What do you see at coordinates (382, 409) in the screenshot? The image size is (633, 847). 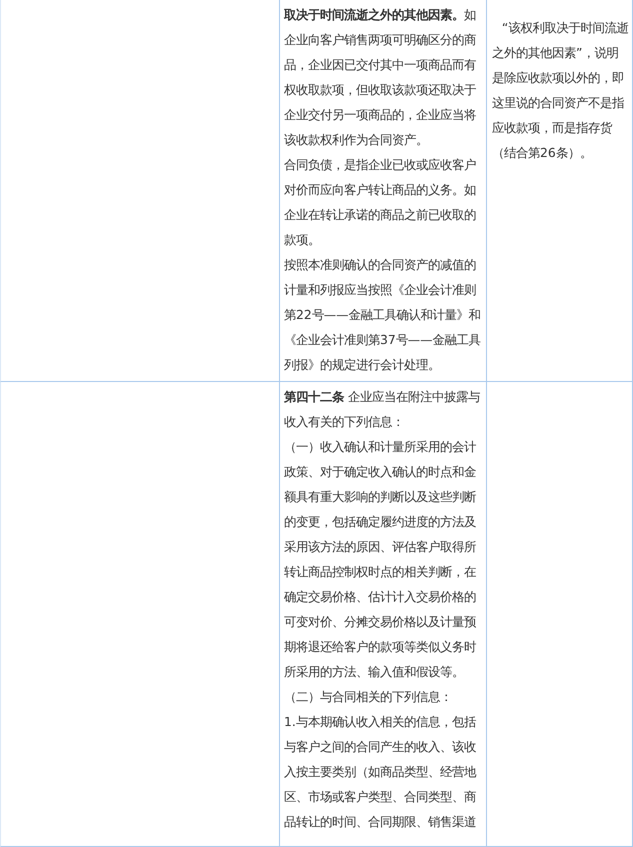 I see `paragraph: 第四十二条 企业应当在附注中披露与收入有关的下列信息：` at bounding box center [382, 409].